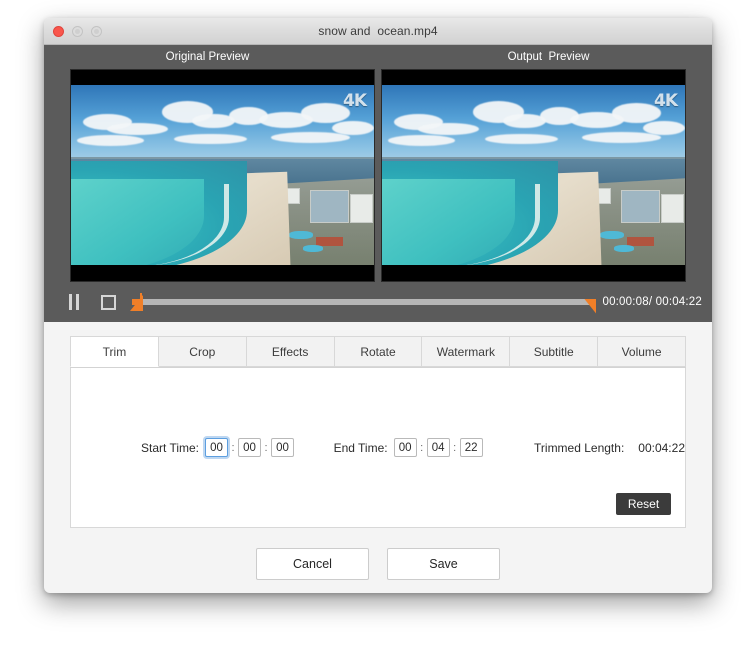 This screenshot has height=658, width=756. What do you see at coordinates (207, 57) in the screenshot?
I see `original-preview-label: Original Preview` at bounding box center [207, 57].